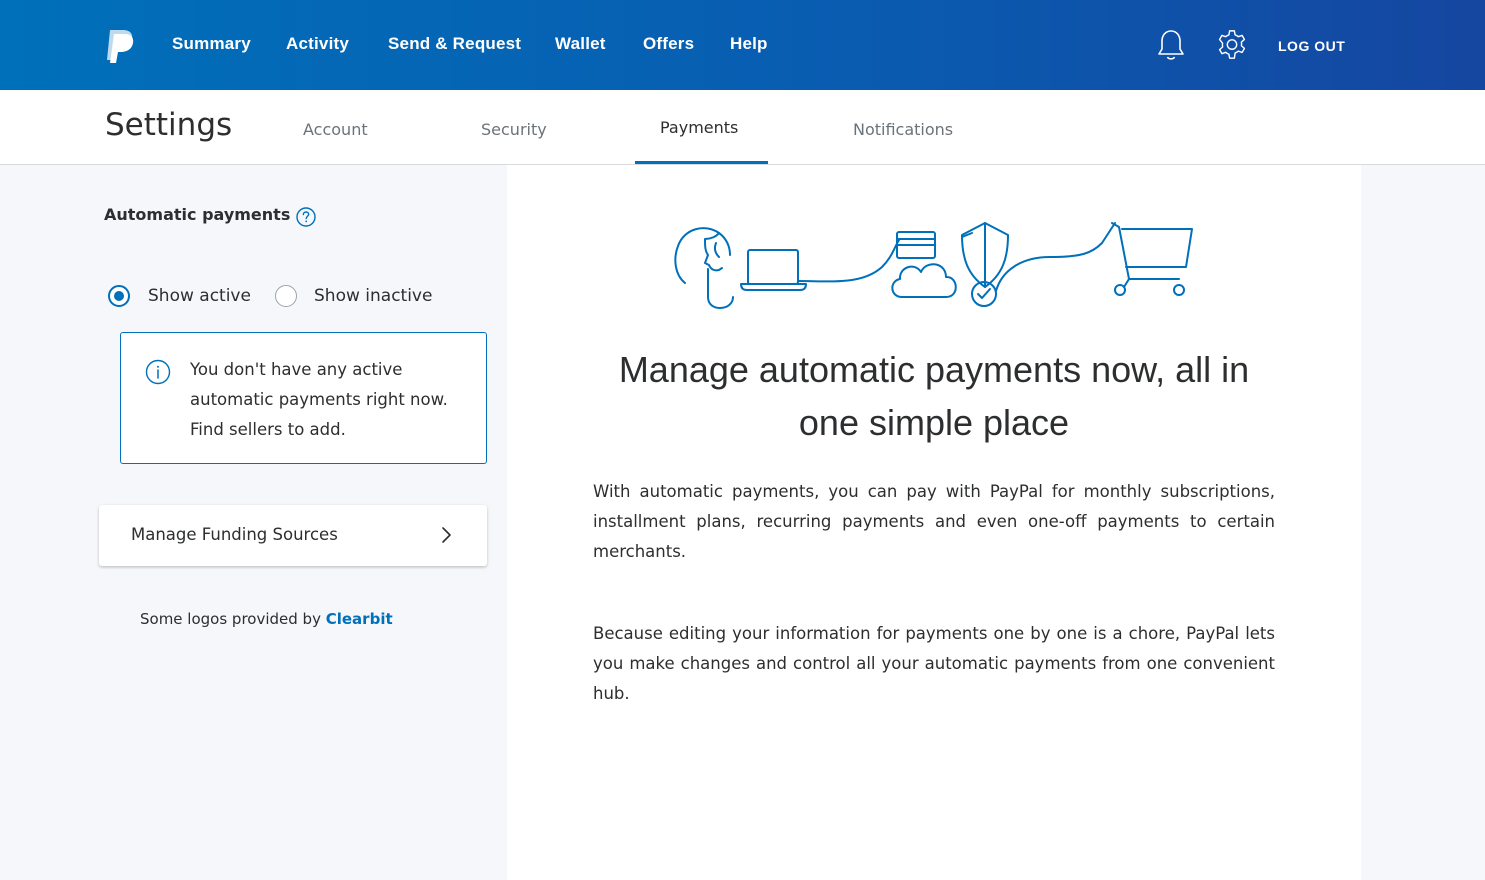 This screenshot has width=1485, height=880. Describe the element at coordinates (1171, 45) in the screenshot. I see `bell-icon` at that location.